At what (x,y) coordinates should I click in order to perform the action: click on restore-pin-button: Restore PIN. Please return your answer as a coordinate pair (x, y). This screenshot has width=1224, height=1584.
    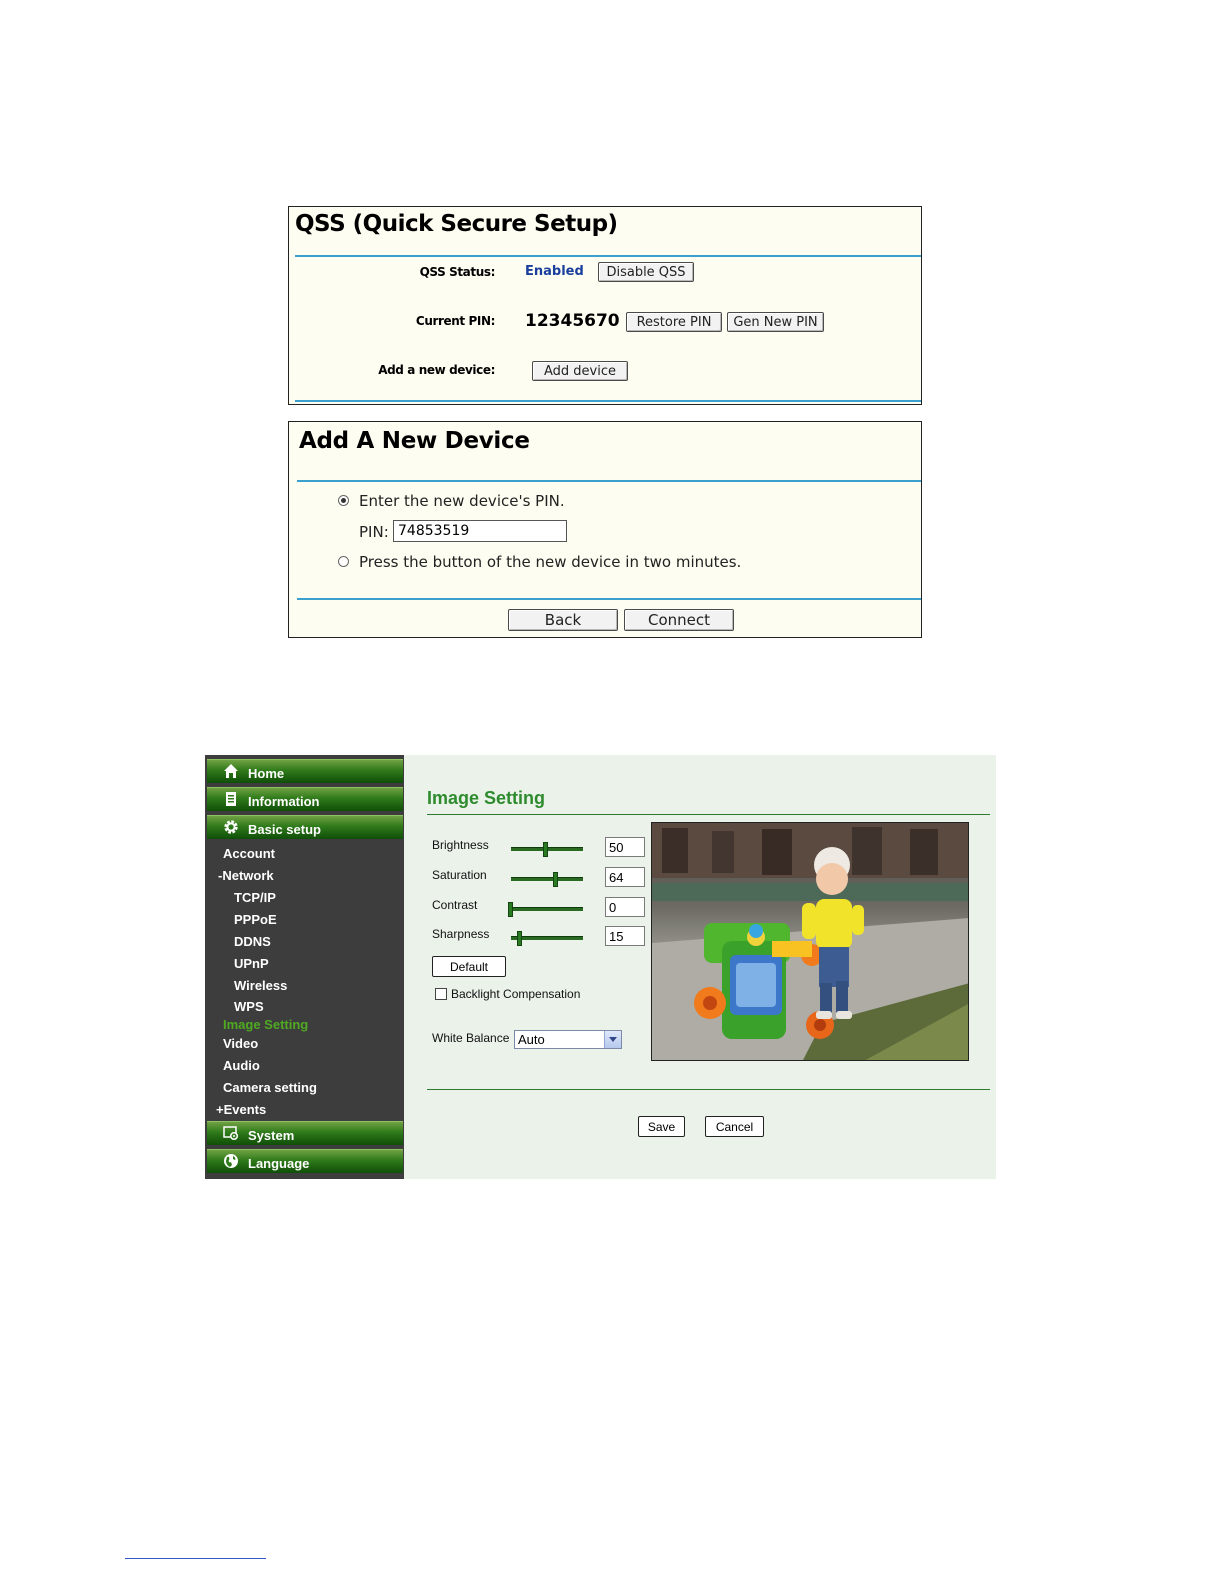
    Looking at the image, I should click on (674, 322).